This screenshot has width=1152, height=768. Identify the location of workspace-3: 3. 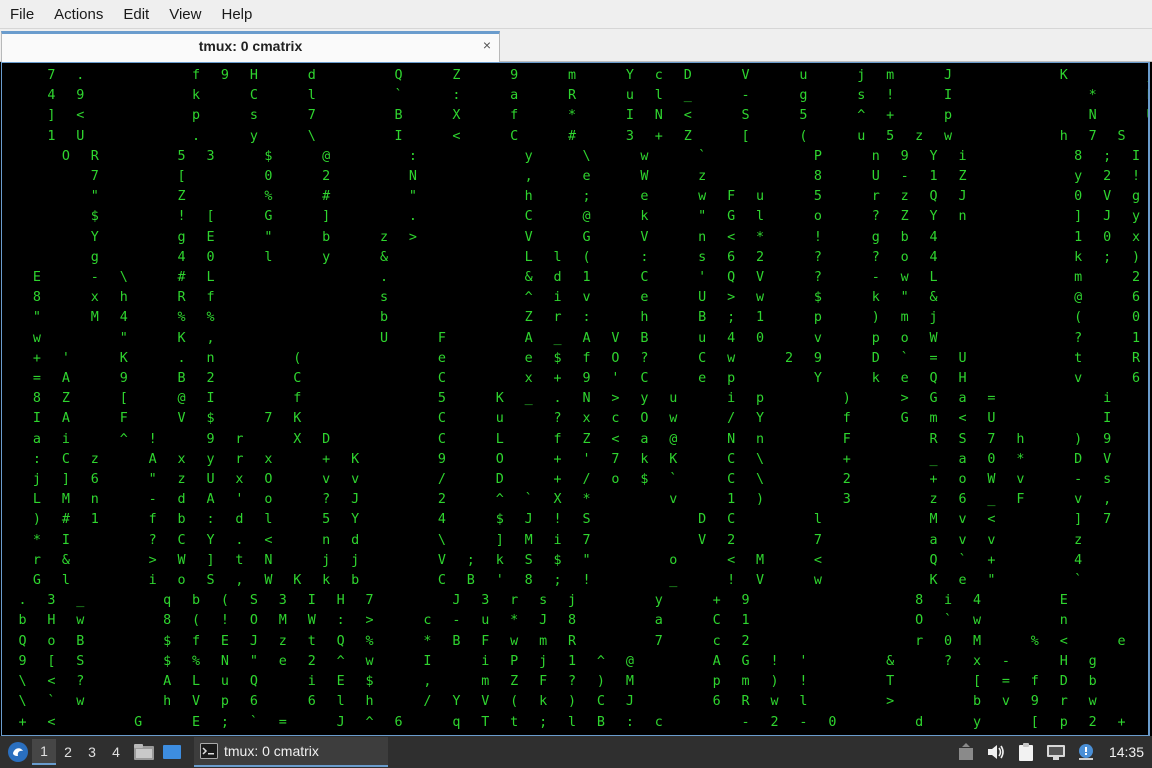
(92, 752).